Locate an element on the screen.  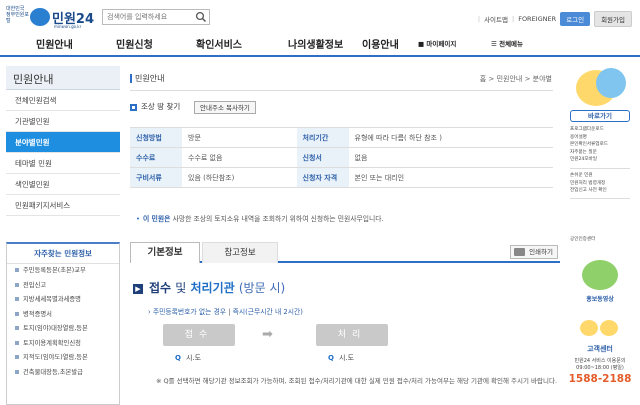
table-row: 신청방법 방문 처리기간 유형에 따라 다름( 하단 참조 ) is located at coordinates (341, 137).